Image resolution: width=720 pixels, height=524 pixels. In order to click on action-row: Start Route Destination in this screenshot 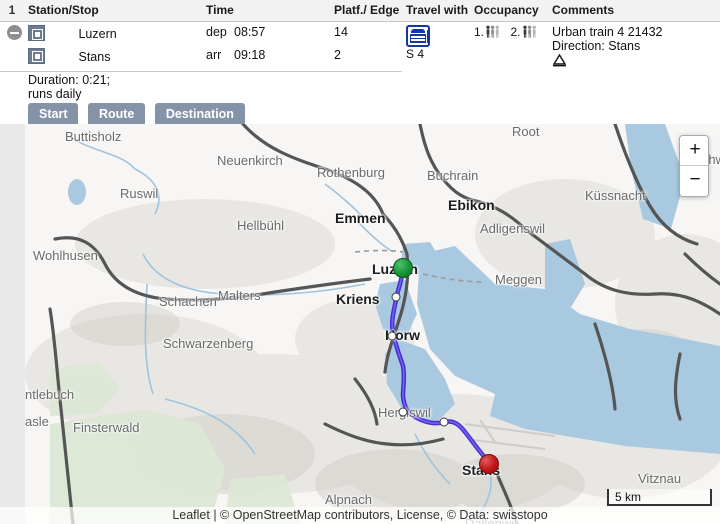, I will do `click(360, 114)`.